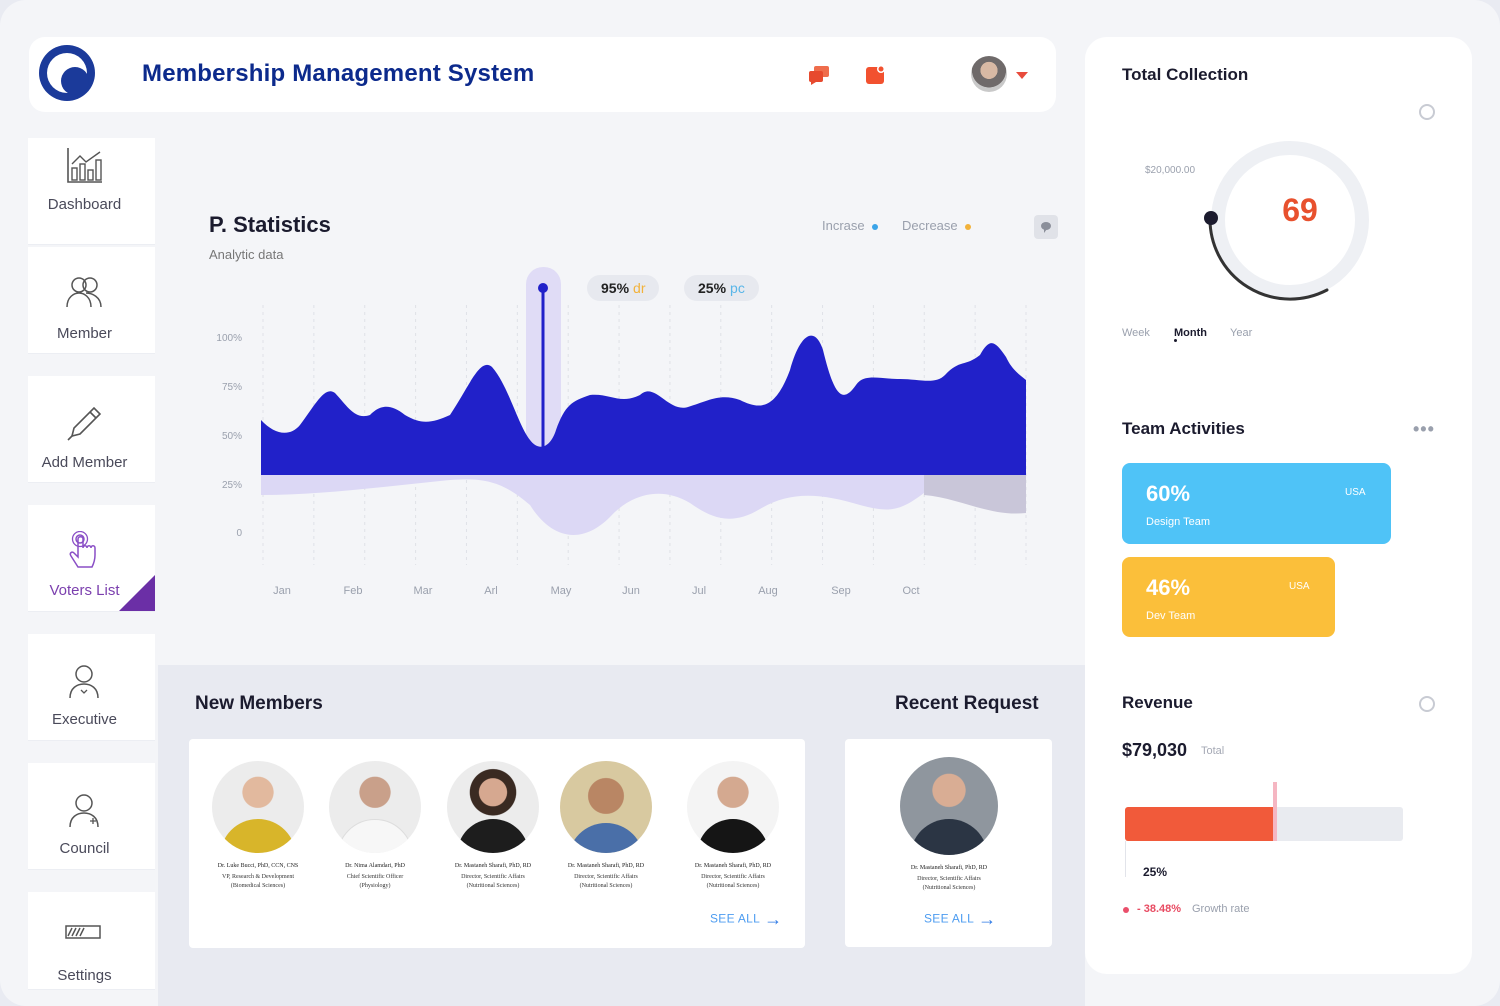 The image size is (1500, 1006). What do you see at coordinates (561, 591) in the screenshot?
I see `x-tick-label: May` at bounding box center [561, 591].